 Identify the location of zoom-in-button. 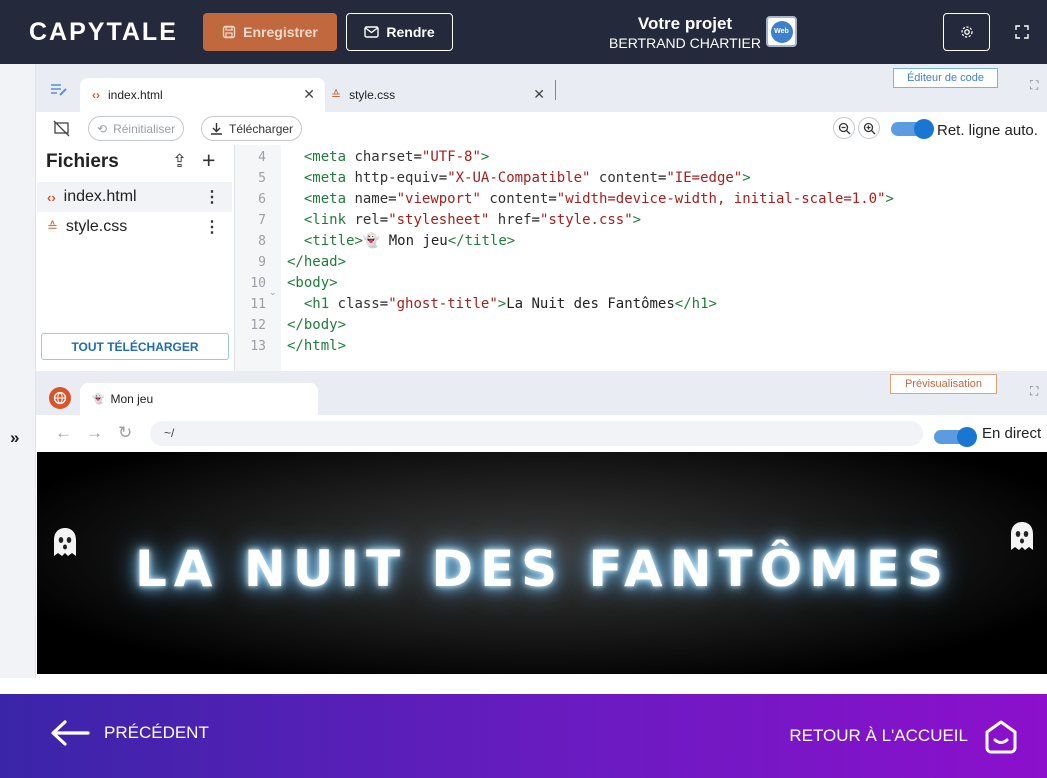
(869, 128).